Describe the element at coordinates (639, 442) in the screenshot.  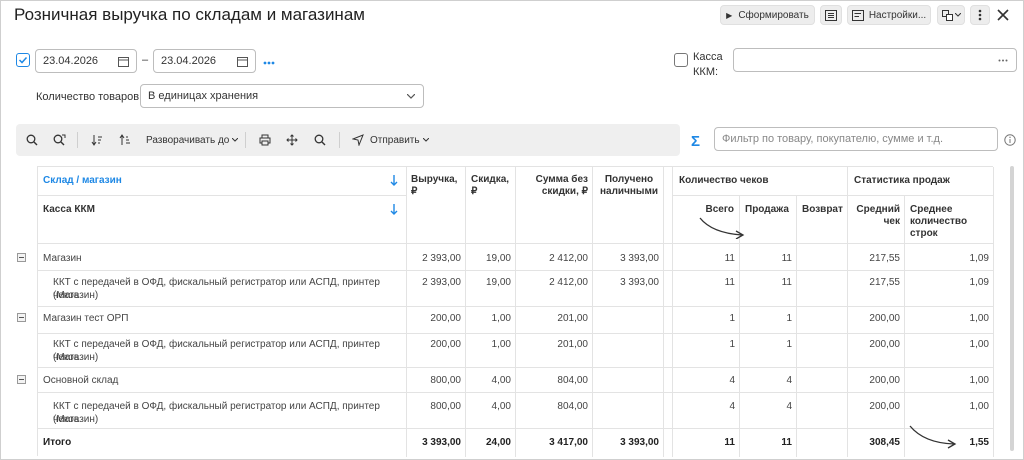
I see `total-cell-p: 3 393,00` at that location.